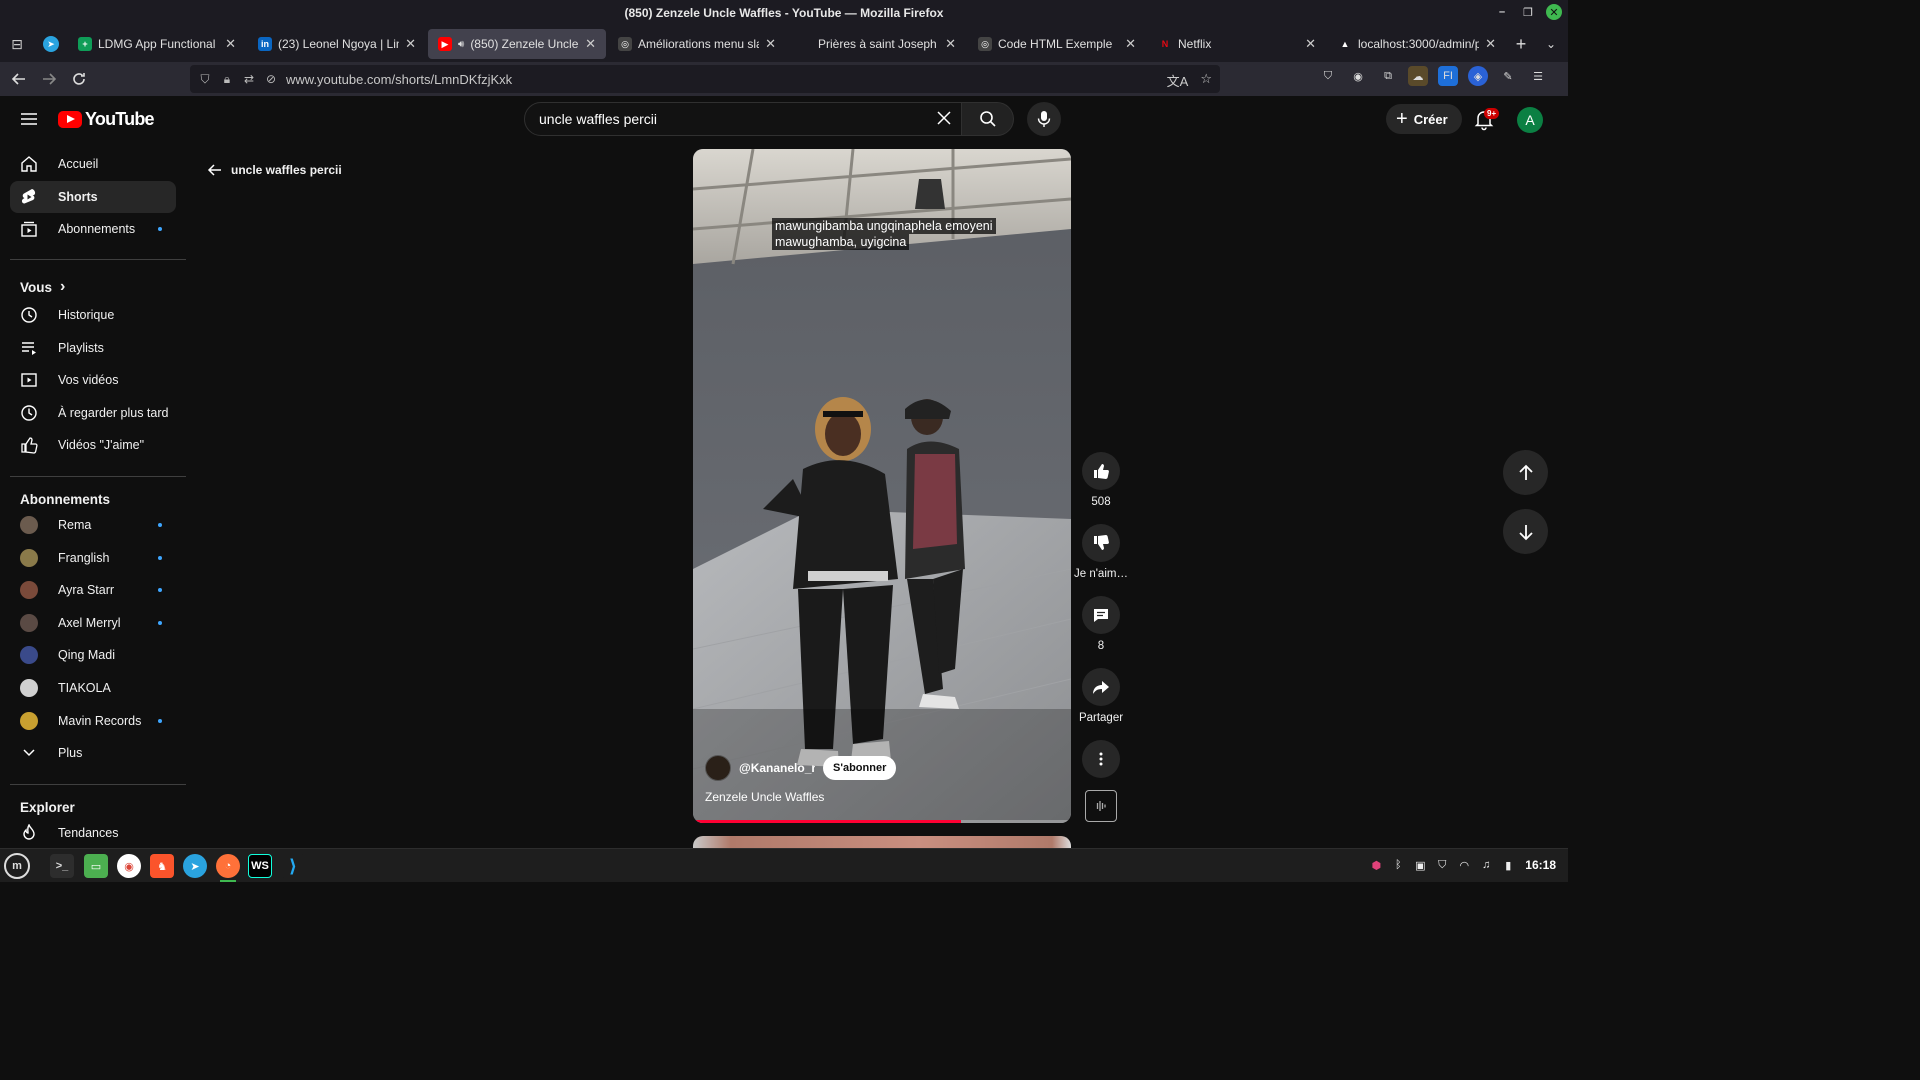 The width and height of the screenshot is (1920, 1080). What do you see at coordinates (1418, 76) in the screenshot?
I see `extension-badge-icon: ☁` at bounding box center [1418, 76].